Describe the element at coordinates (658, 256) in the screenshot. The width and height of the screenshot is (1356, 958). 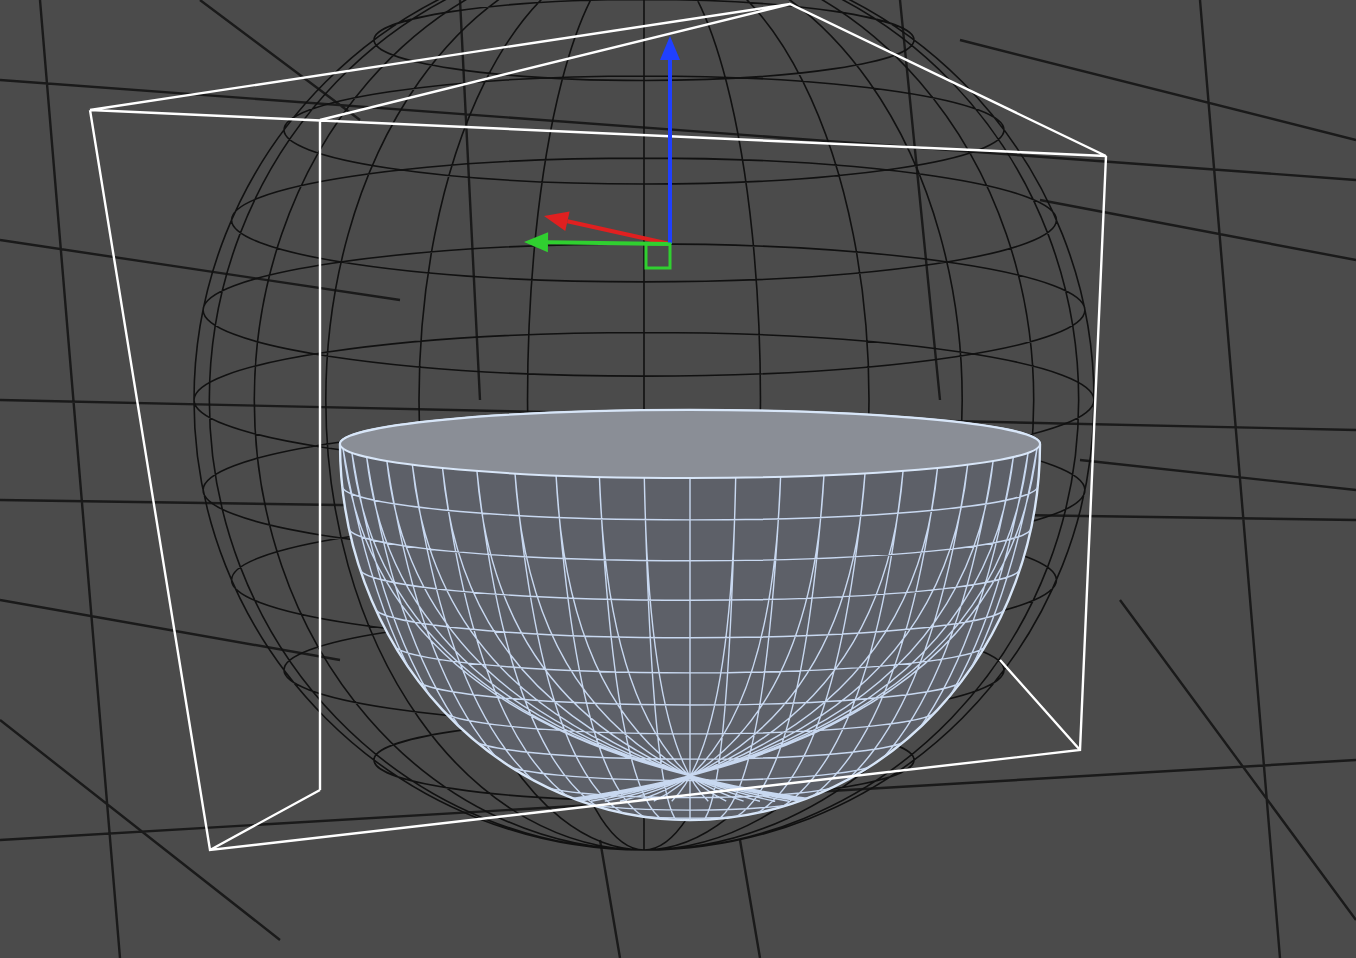
I see `plane-handle-icon` at that location.